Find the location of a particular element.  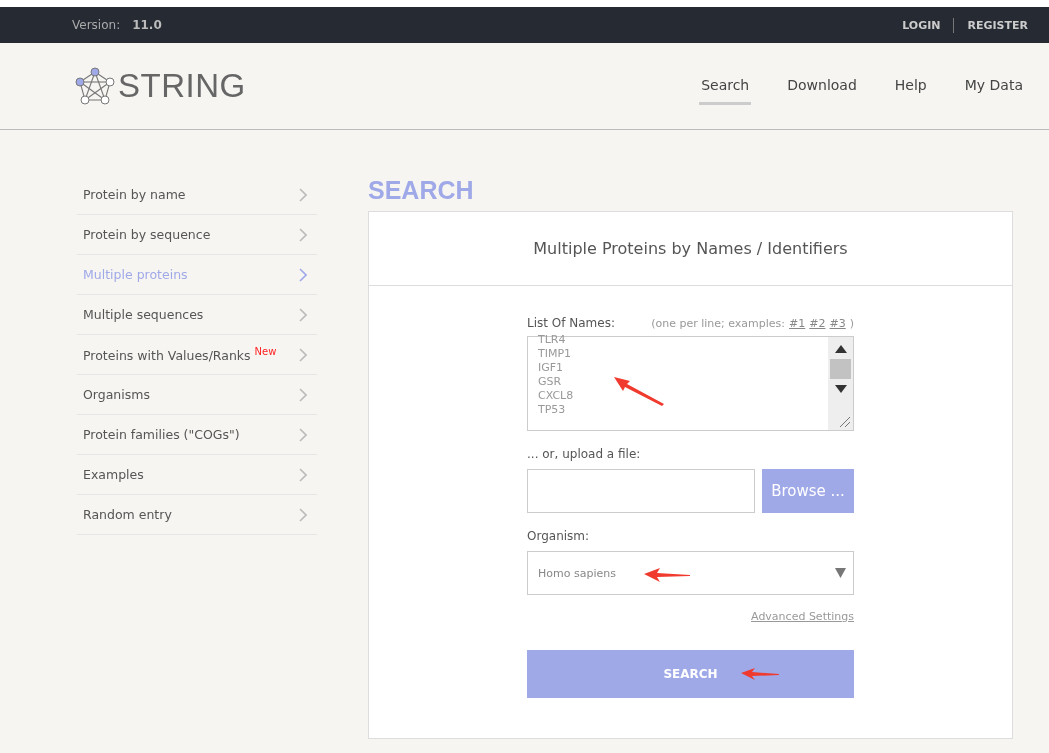

sidebar-item: Multiple sequences is located at coordinates (197, 315).